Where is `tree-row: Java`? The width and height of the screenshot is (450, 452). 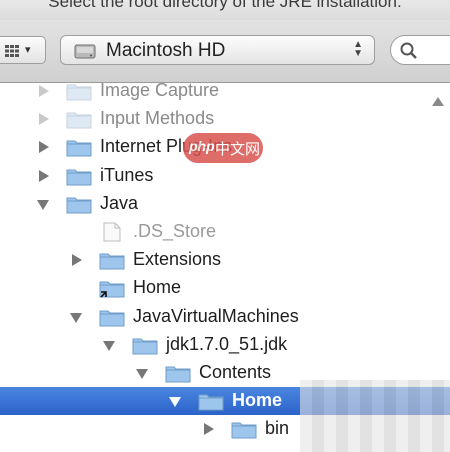
tree-row: Java is located at coordinates (225, 204).